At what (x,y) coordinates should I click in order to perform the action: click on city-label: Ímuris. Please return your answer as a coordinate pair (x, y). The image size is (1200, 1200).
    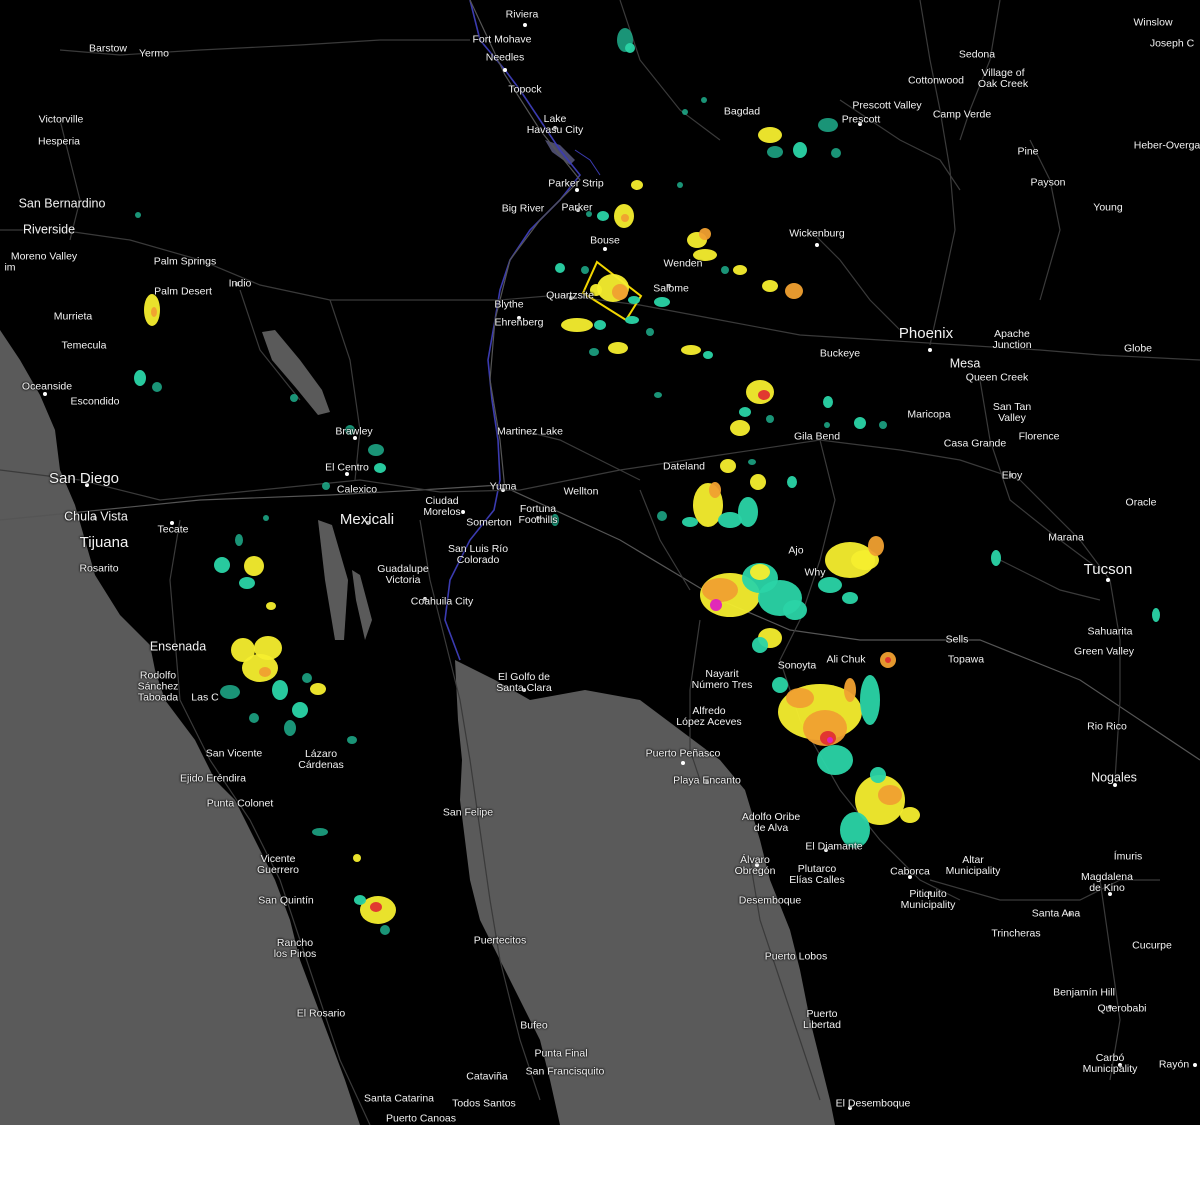
    Looking at the image, I should click on (1128, 856).